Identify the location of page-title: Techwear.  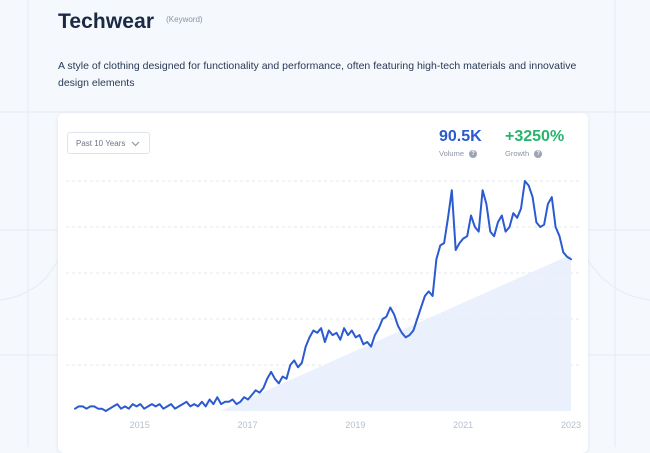
(106, 21).